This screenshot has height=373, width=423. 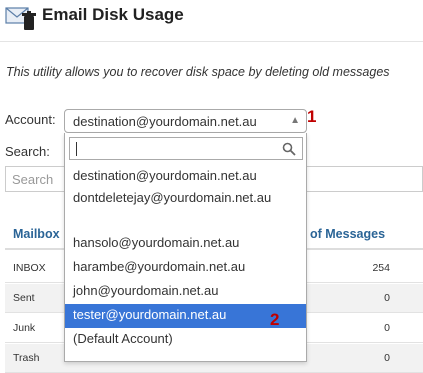 I want to click on text-cursor, so click(x=76, y=149).